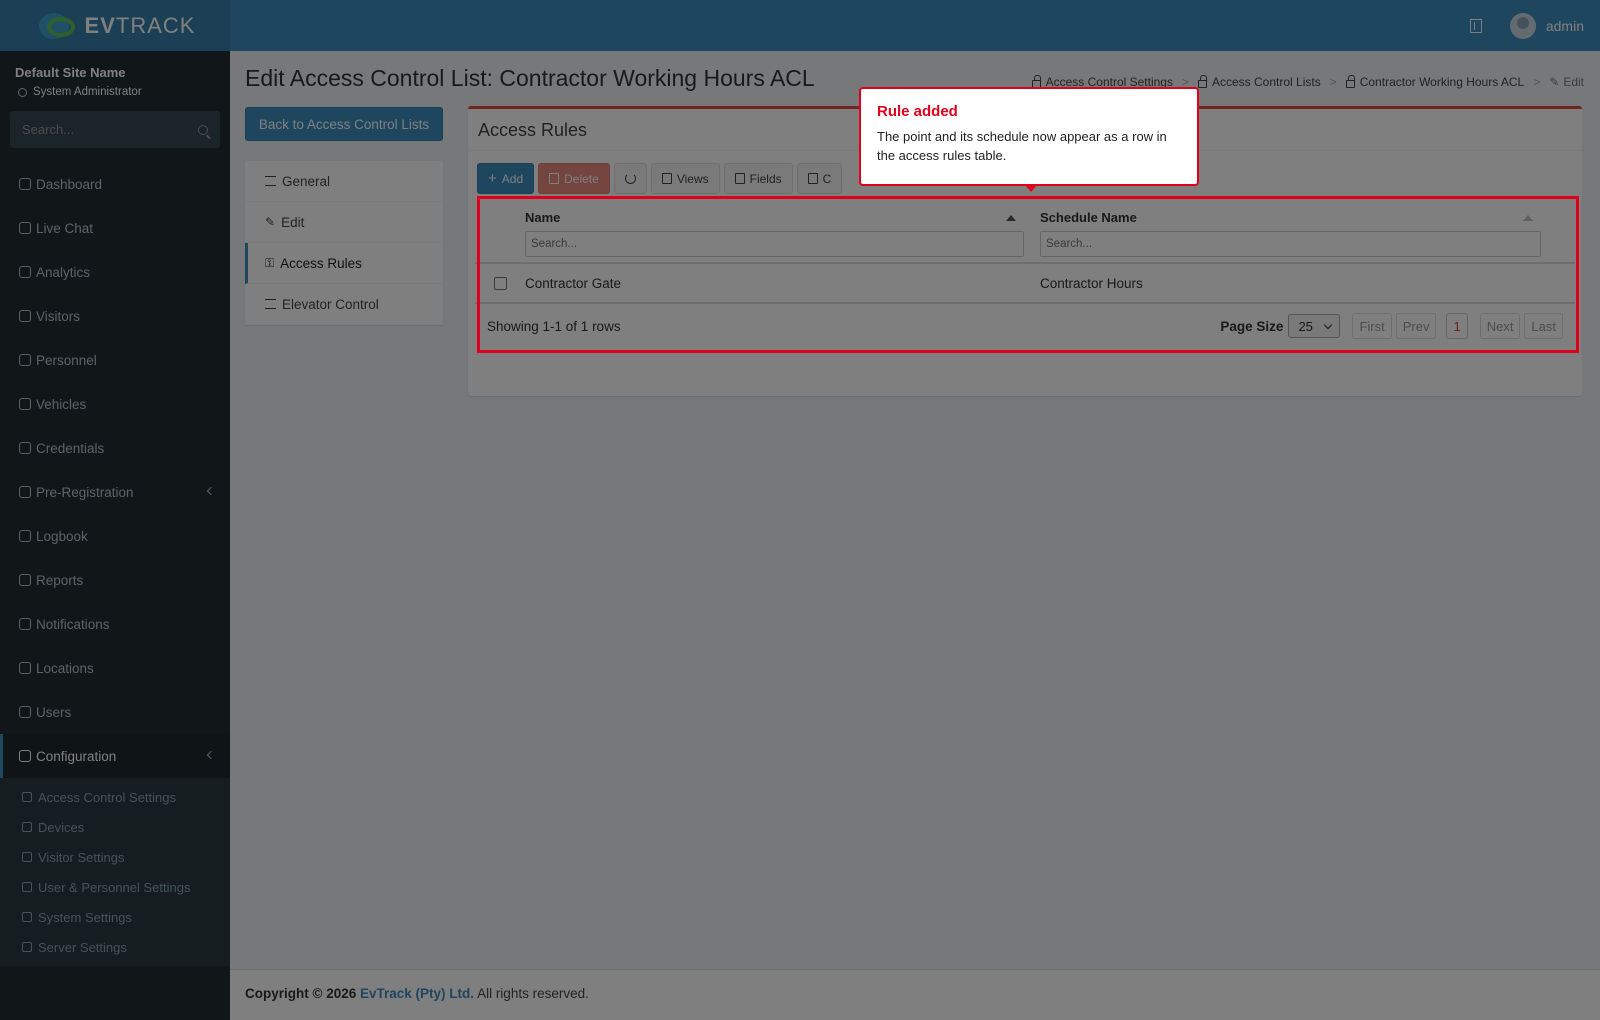 This screenshot has height=1020, width=1600. I want to click on avatar, so click(1522, 25).